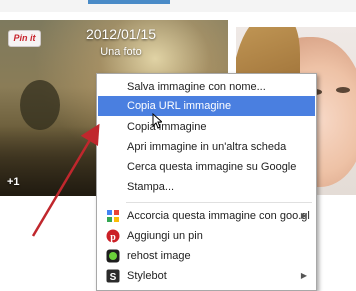  Describe the element at coordinates (65, 180) in the screenshot. I see `annotation-arrow` at that location.